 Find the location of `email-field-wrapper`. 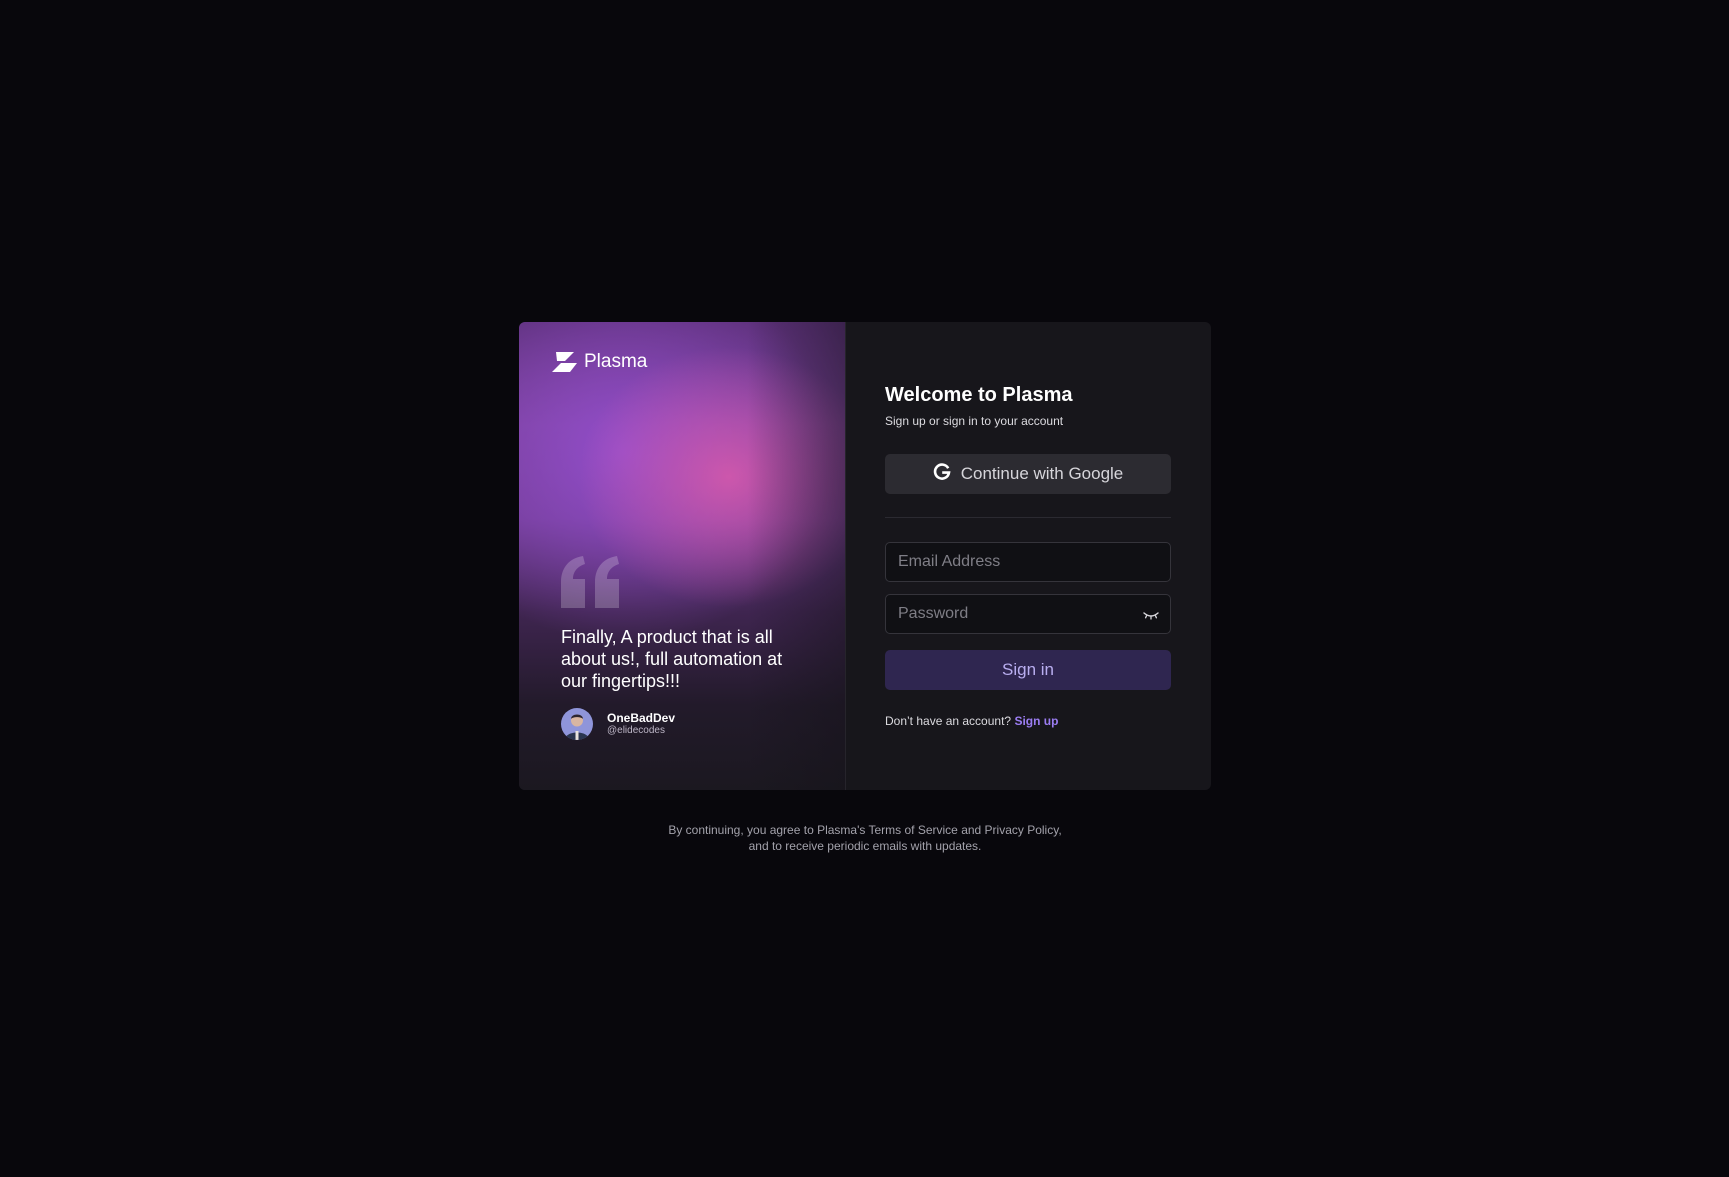

email-field-wrapper is located at coordinates (1028, 562).